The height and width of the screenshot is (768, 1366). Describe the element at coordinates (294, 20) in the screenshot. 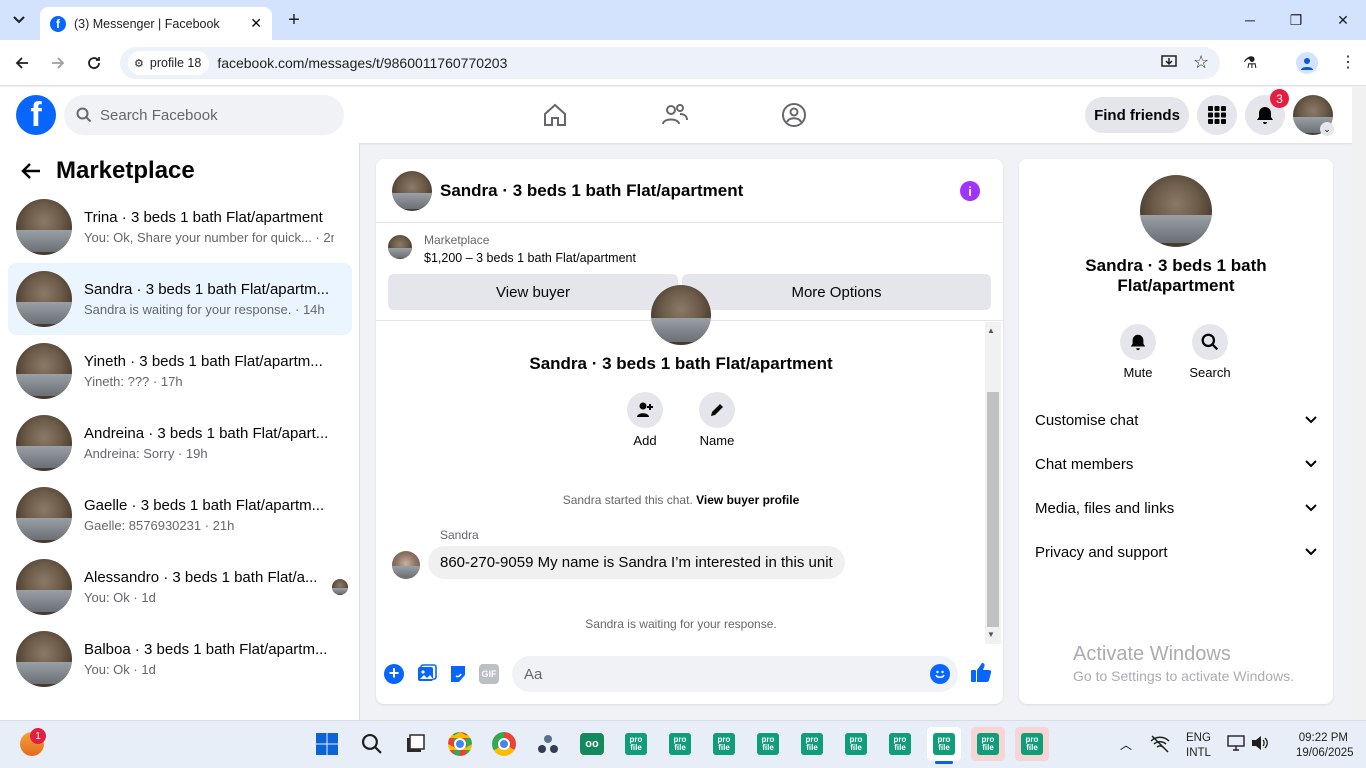

I see `new-tab-icon: +` at that location.